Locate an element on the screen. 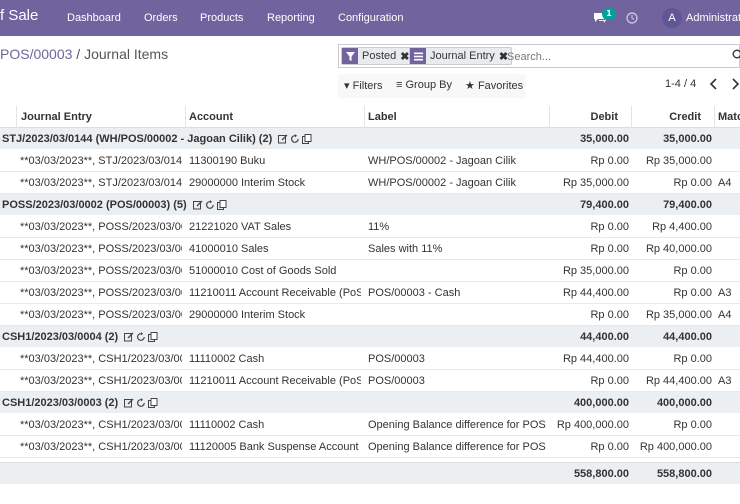 The height and width of the screenshot is (504, 740). pager-prev-icon is located at coordinates (714, 84).